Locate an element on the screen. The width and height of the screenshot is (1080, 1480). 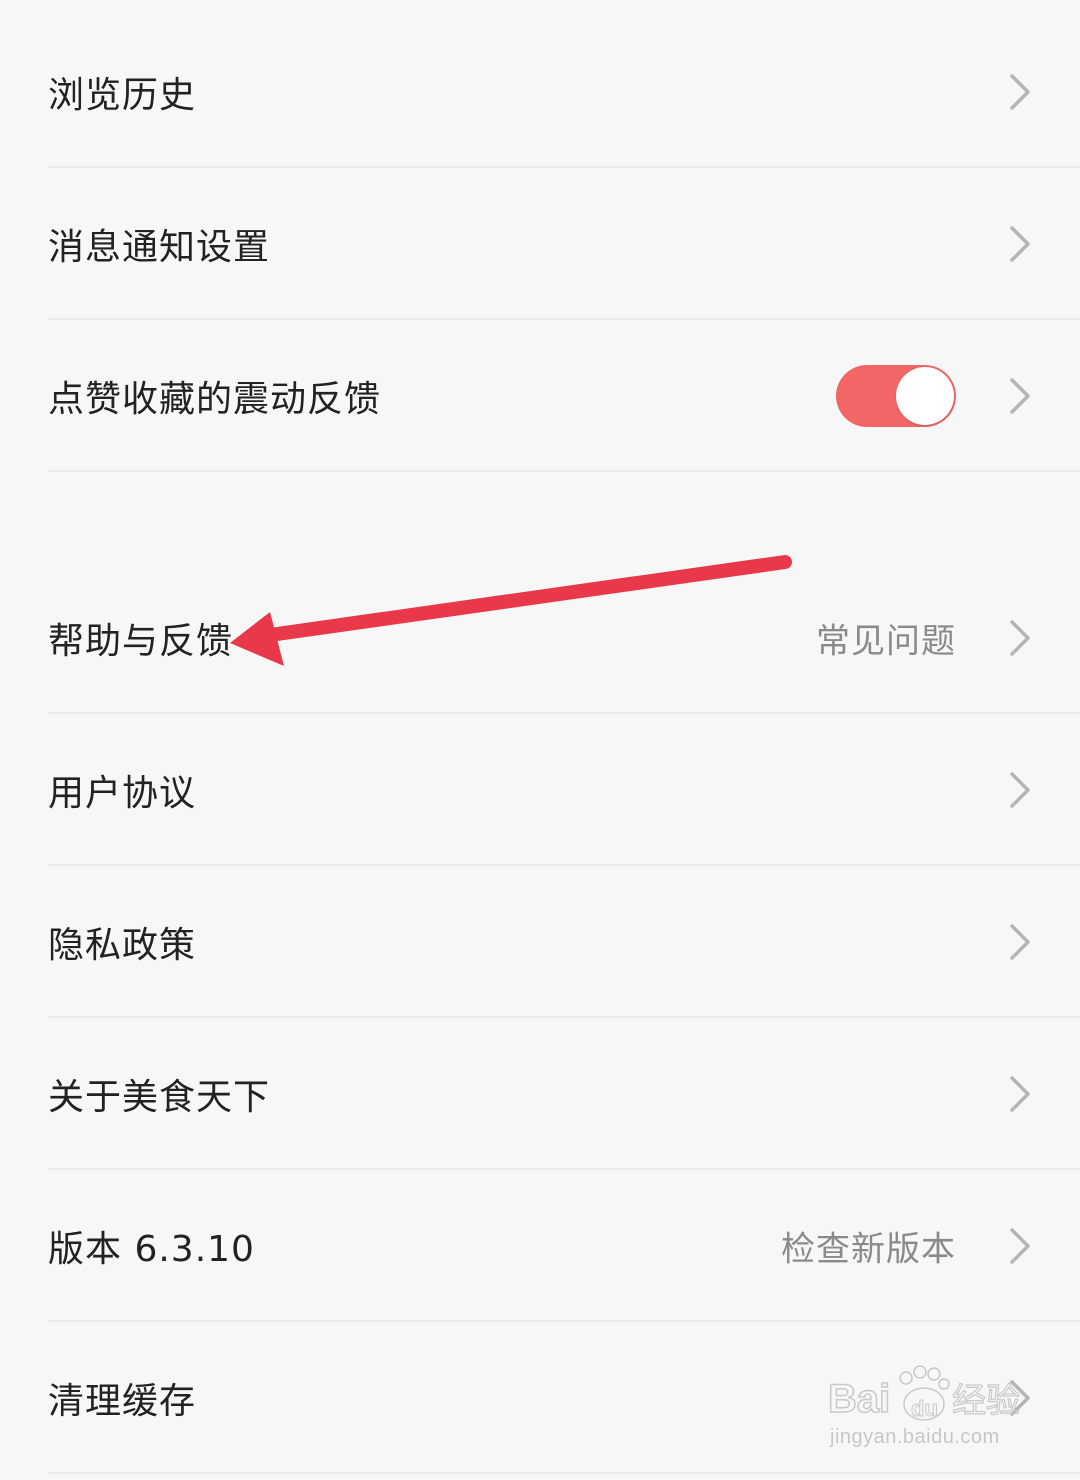
watermark-logo-text: Bai is located at coordinates (859, 1399).